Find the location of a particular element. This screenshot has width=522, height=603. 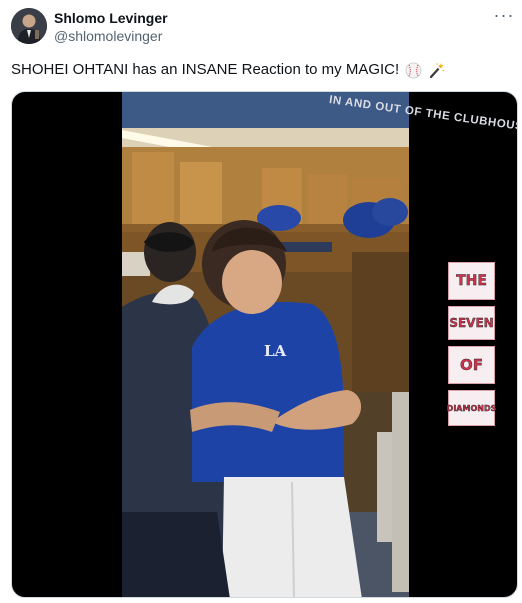

sign-word-the: THE is located at coordinates (471, 281).